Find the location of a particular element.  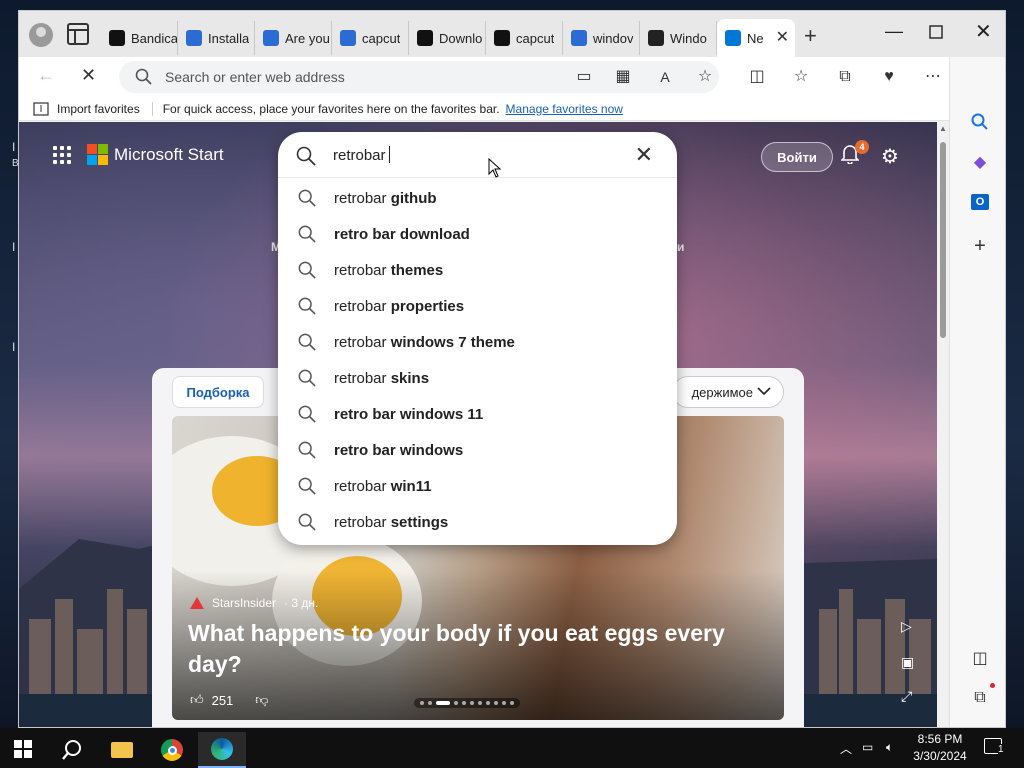

minimize-button: — is located at coordinates (894, 31).